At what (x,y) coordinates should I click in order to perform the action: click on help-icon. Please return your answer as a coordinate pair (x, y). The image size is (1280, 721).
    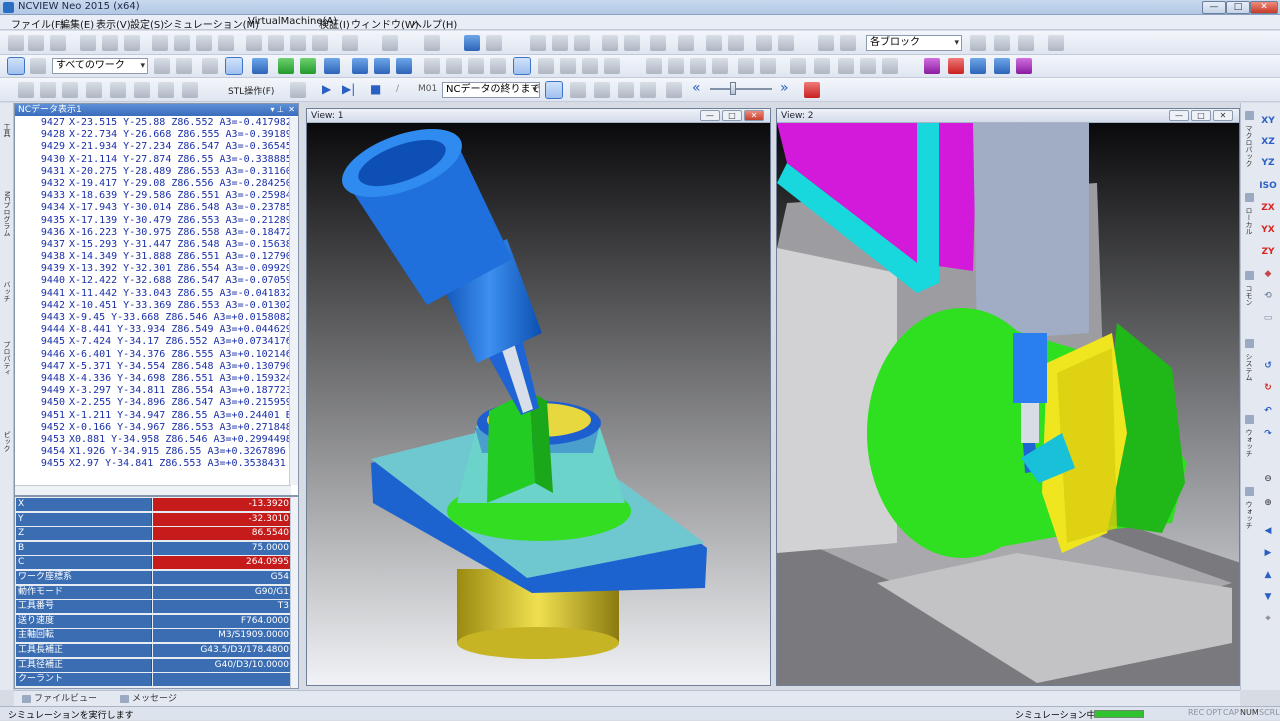
    Looking at the image, I should click on (472, 43).